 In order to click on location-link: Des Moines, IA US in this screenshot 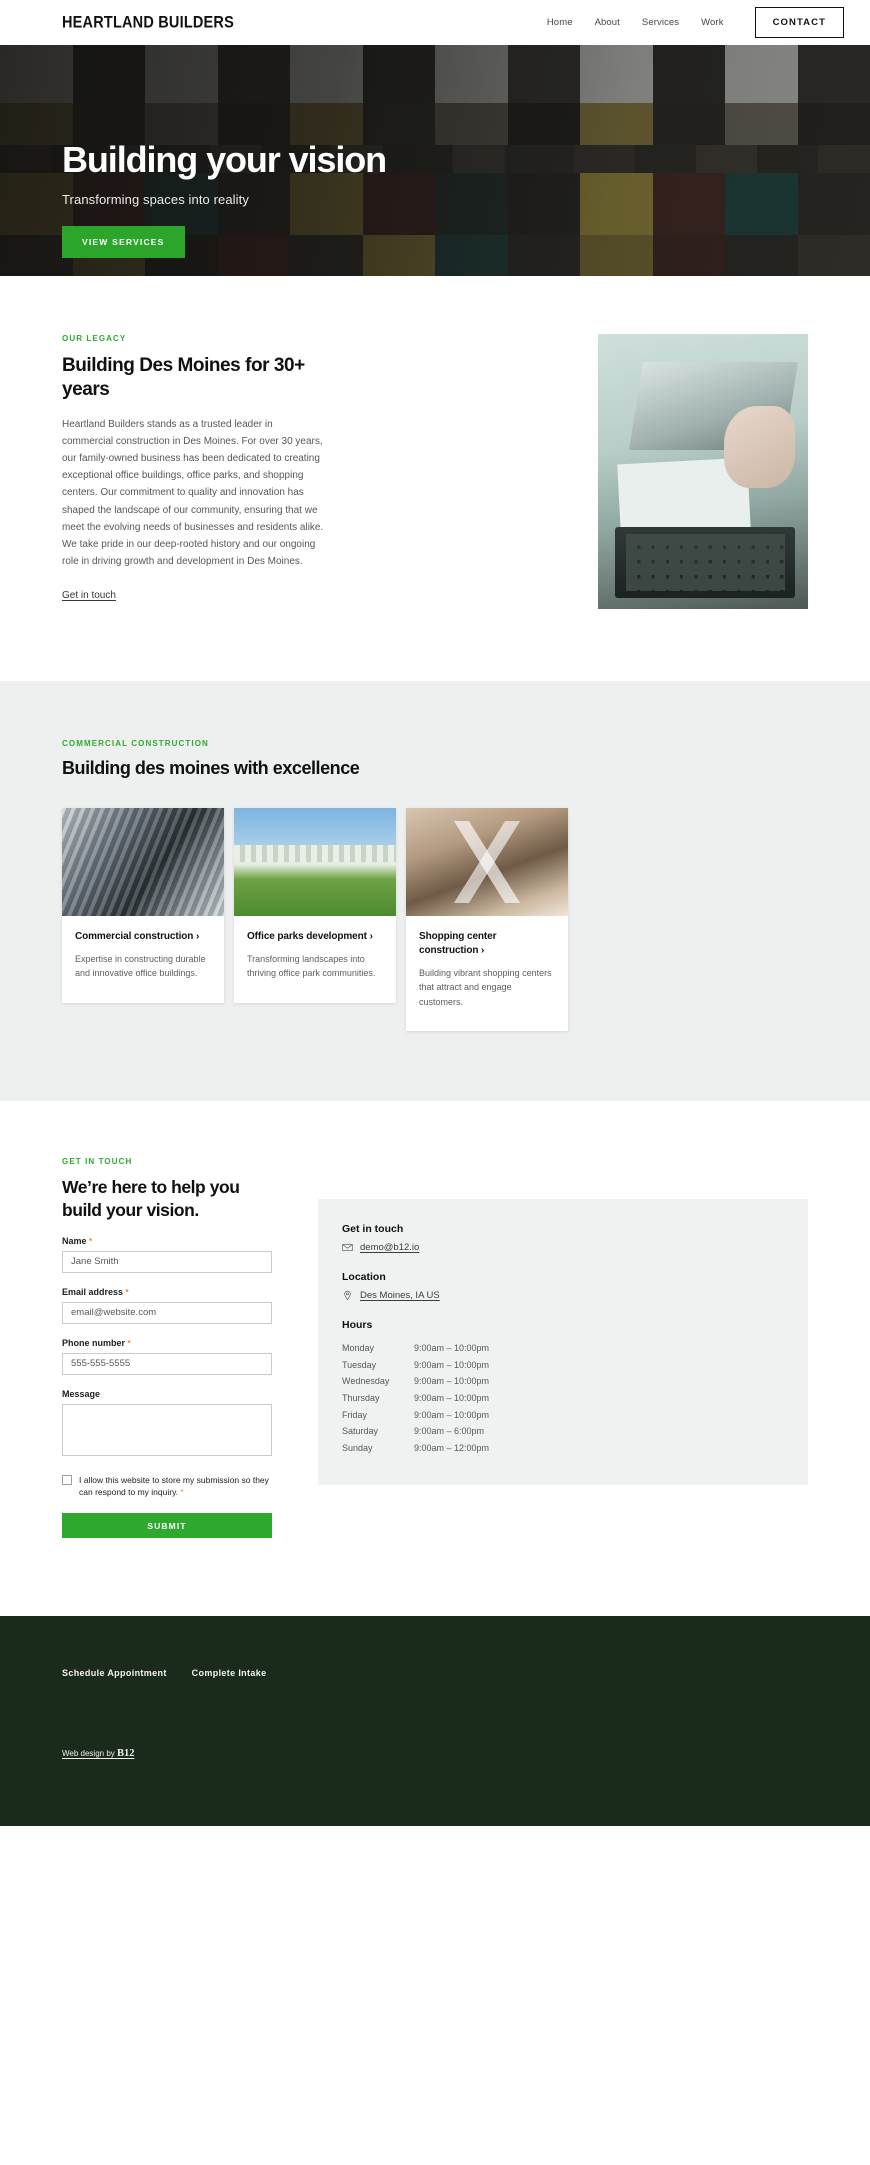, I will do `click(400, 1295)`.